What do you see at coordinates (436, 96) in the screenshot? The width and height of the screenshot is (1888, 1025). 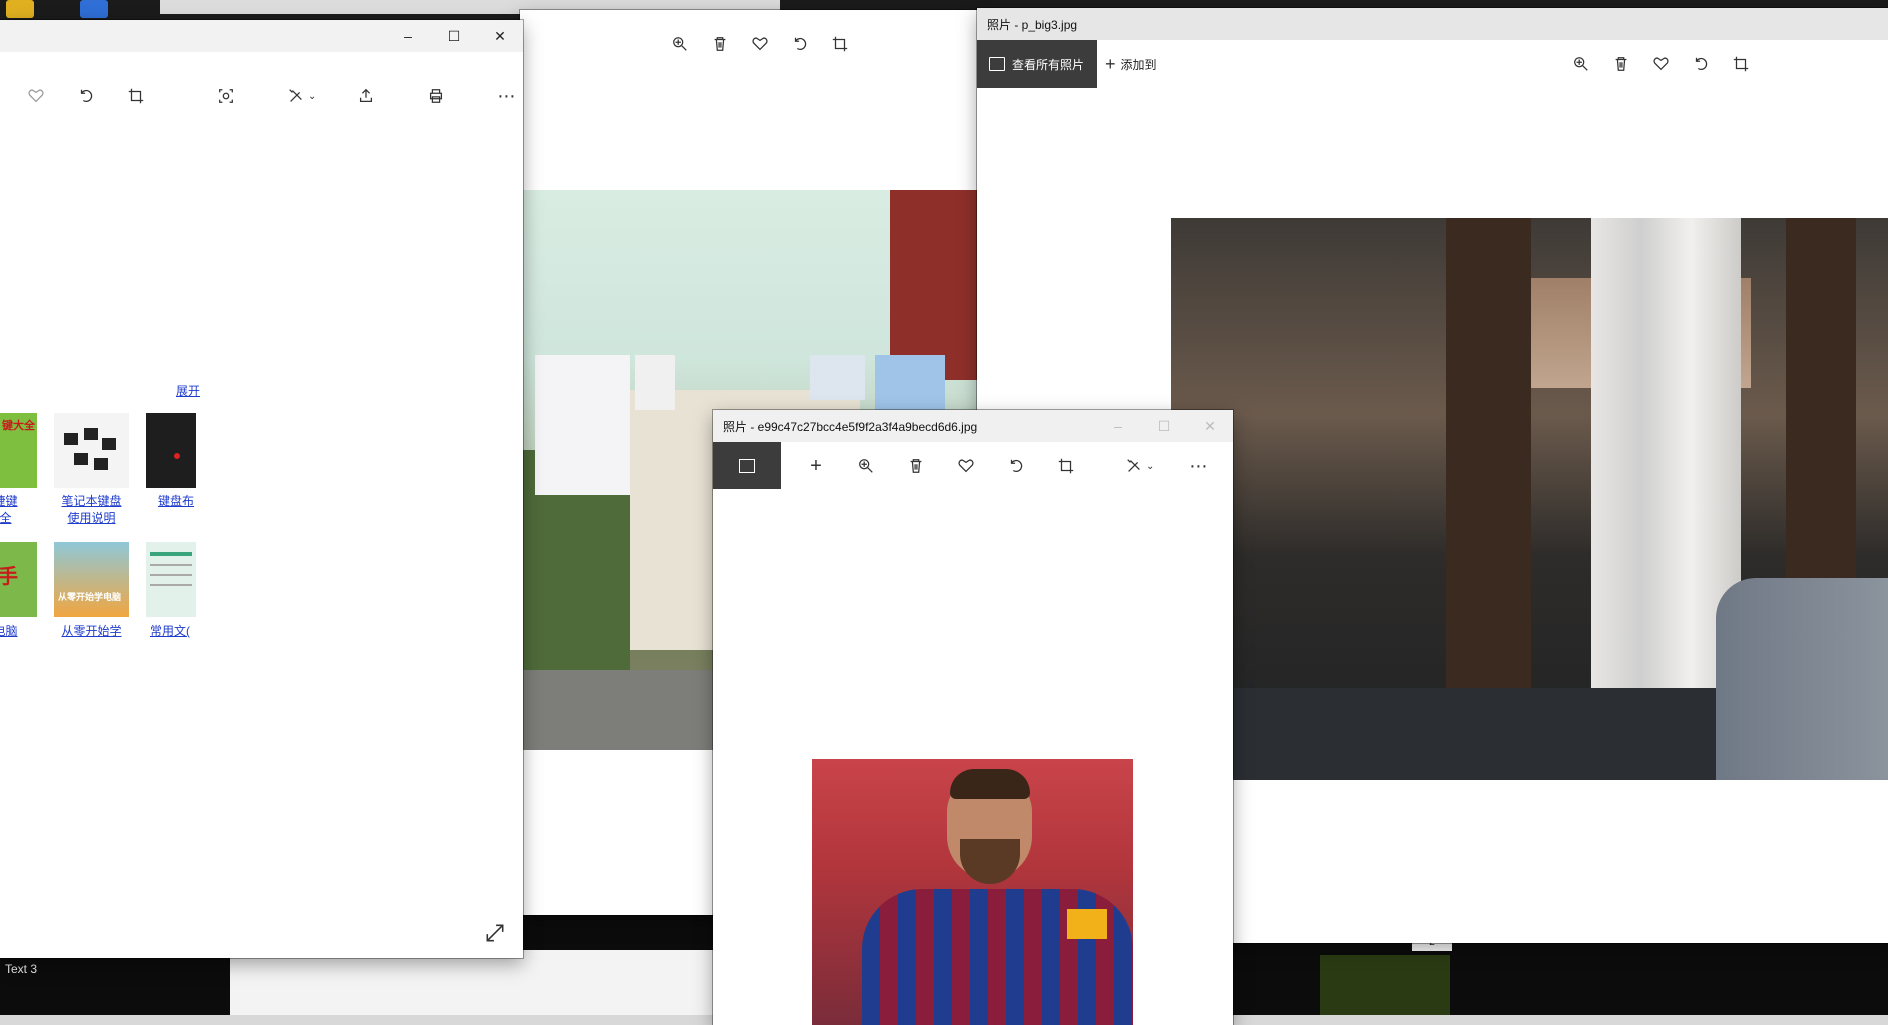 I see `print-icon` at bounding box center [436, 96].